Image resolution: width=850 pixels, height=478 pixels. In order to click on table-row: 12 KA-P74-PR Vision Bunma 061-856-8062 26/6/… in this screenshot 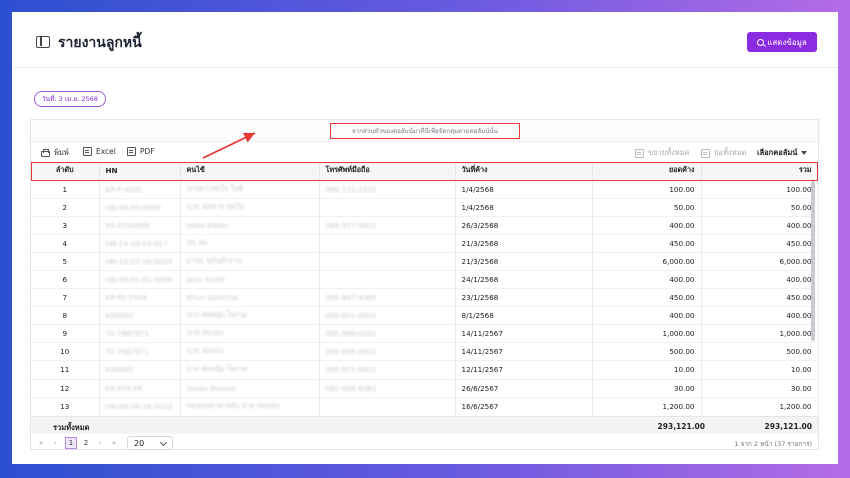, I will do `click(425, 388)`.